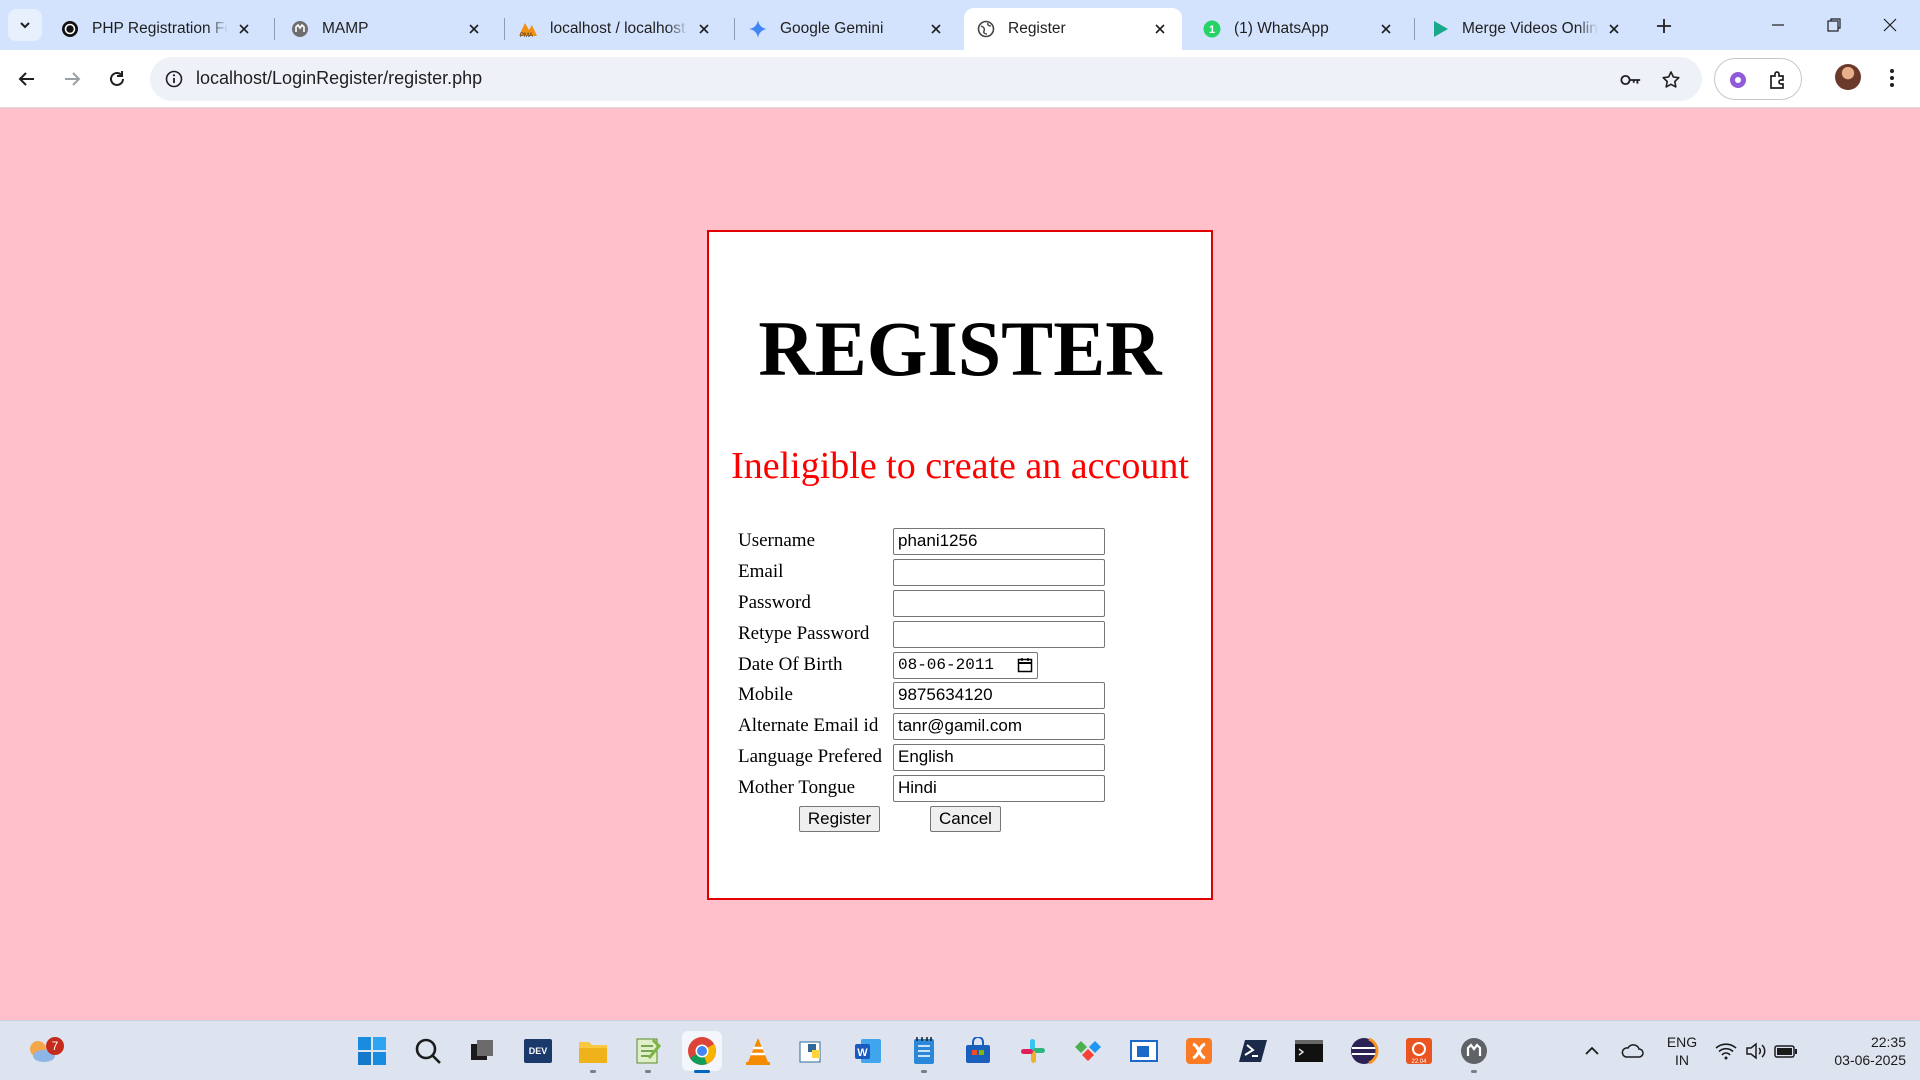 This screenshot has width=1920, height=1080. I want to click on extensions-group, so click(1758, 79).